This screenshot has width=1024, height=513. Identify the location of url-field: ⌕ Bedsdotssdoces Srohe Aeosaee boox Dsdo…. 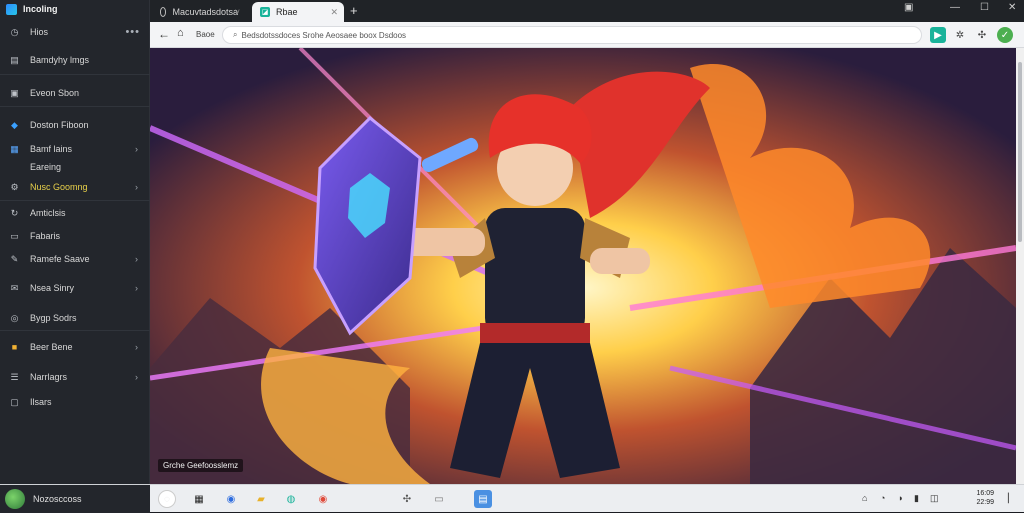
(572, 35).